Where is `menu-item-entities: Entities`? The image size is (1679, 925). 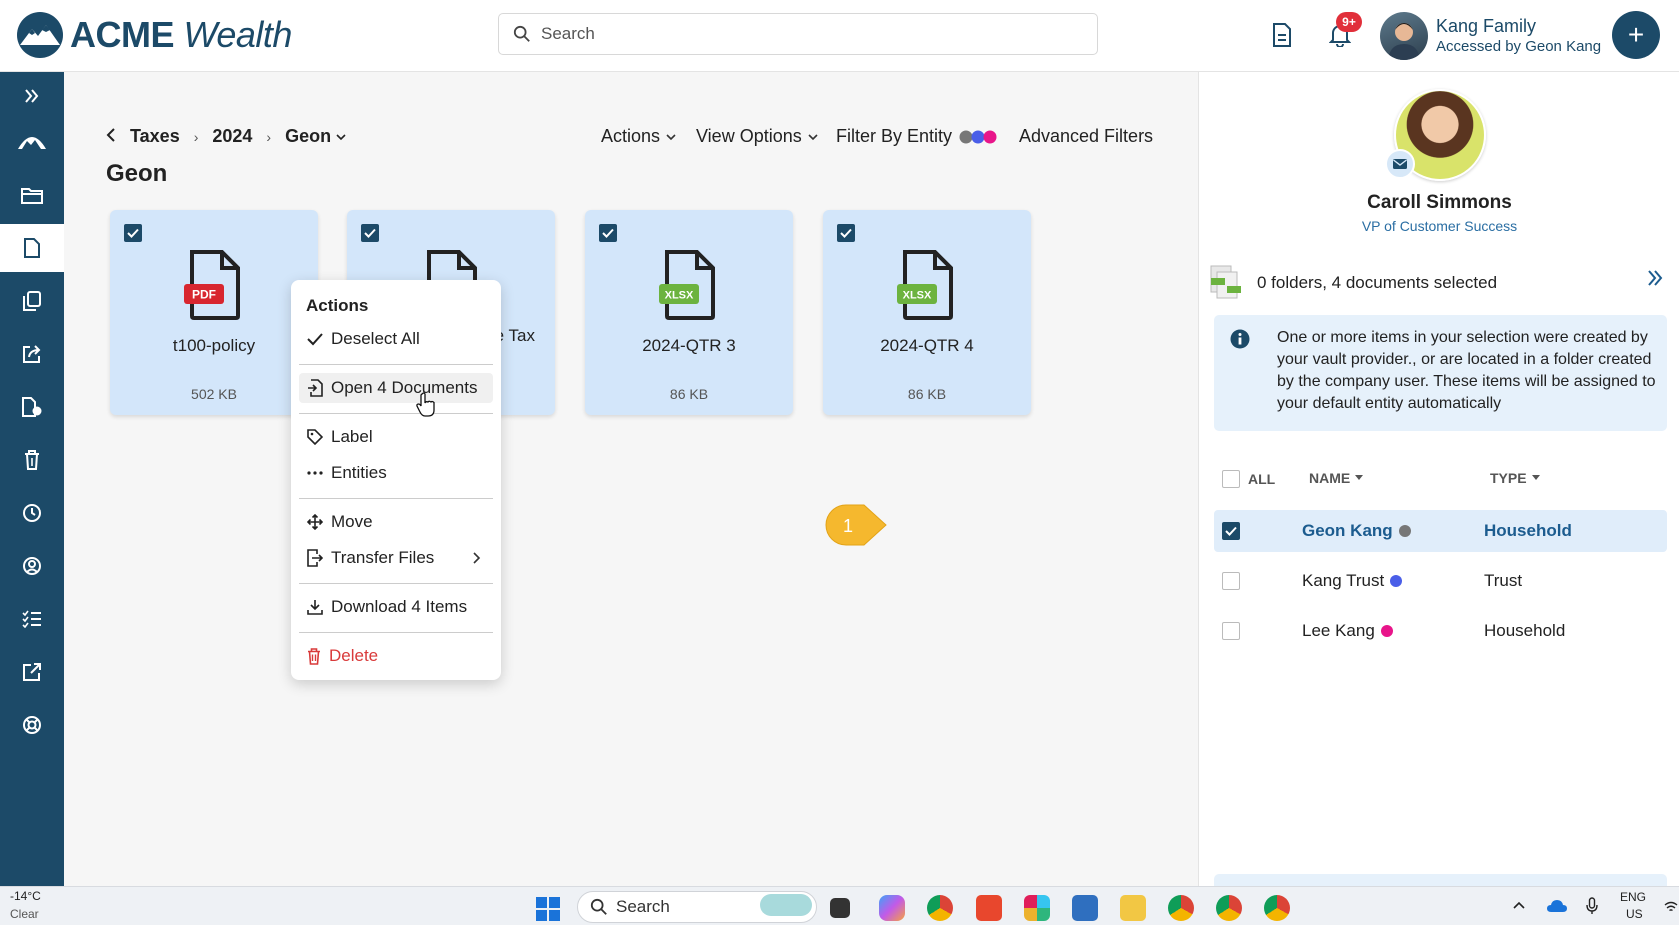 menu-item-entities: Entities is located at coordinates (396, 473).